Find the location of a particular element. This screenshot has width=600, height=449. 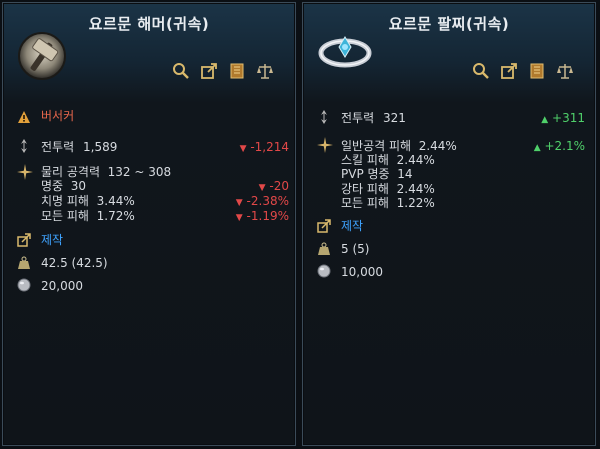

bracelet-icon is located at coordinates (345, 51).